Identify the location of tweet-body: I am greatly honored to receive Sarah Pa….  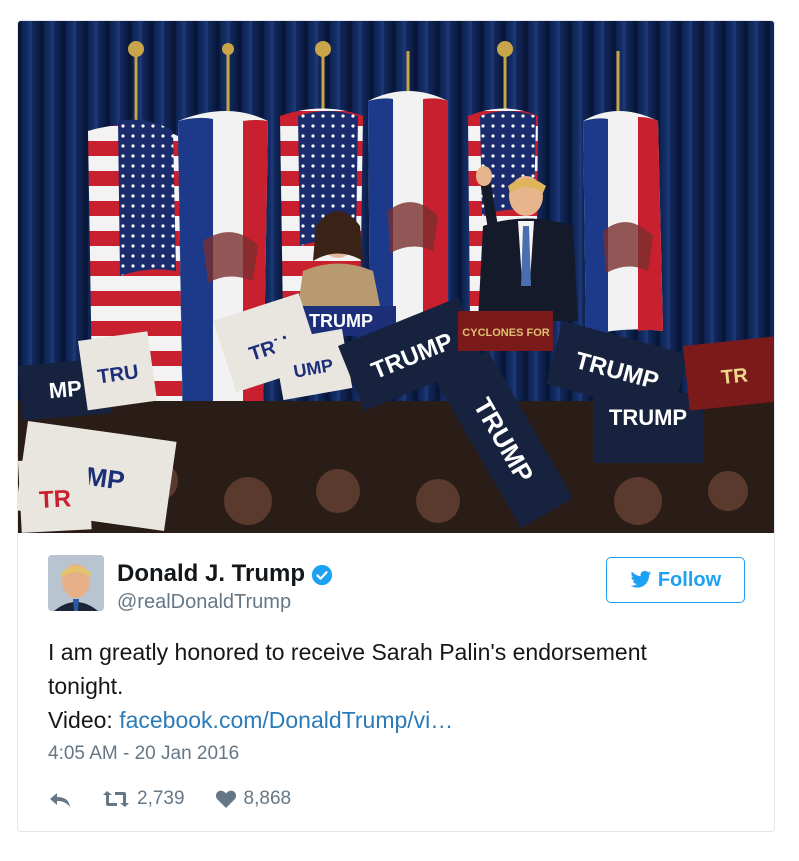
(347, 669).